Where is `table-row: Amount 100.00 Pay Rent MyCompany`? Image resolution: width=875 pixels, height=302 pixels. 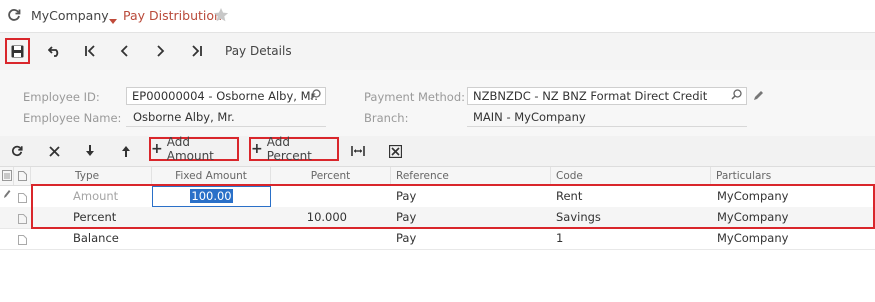 table-row: Amount 100.00 Pay Rent MyCompany is located at coordinates (437, 197).